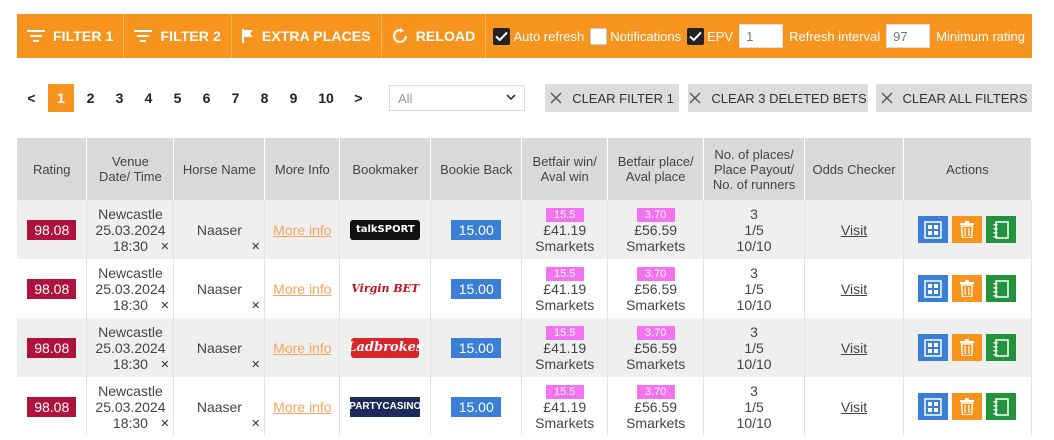 This screenshot has width=1054, height=440. Describe the element at coordinates (90, 98) in the screenshot. I see `page-2: 2` at that location.